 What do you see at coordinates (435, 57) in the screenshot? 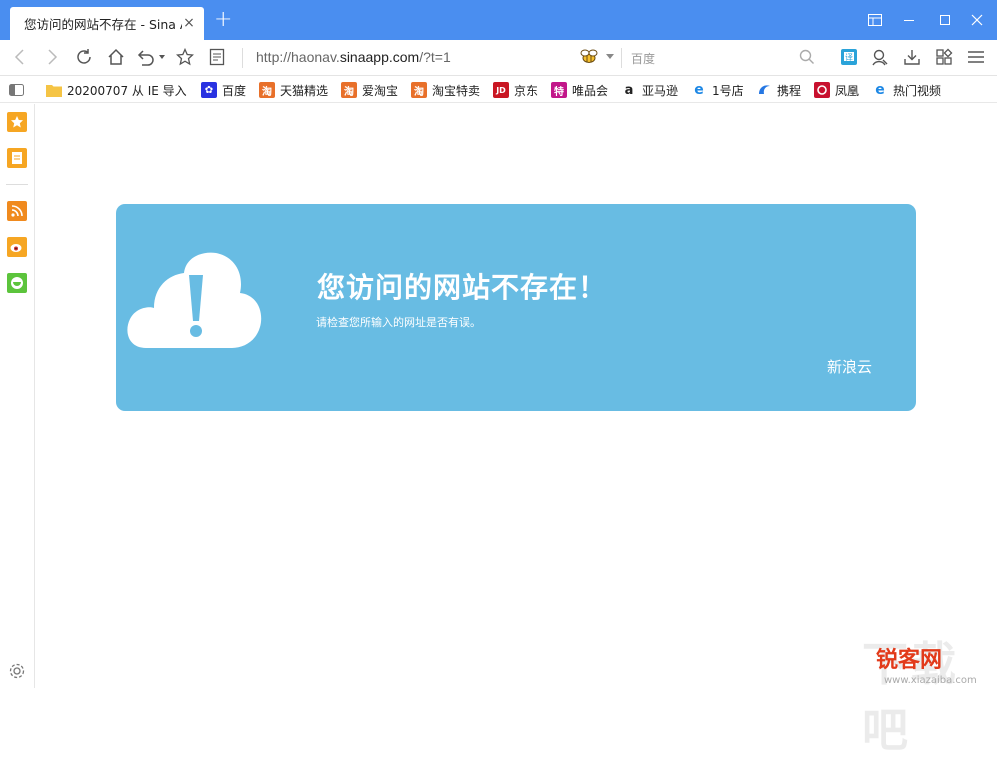
I see `url-suffix: /?t=1` at bounding box center [435, 57].